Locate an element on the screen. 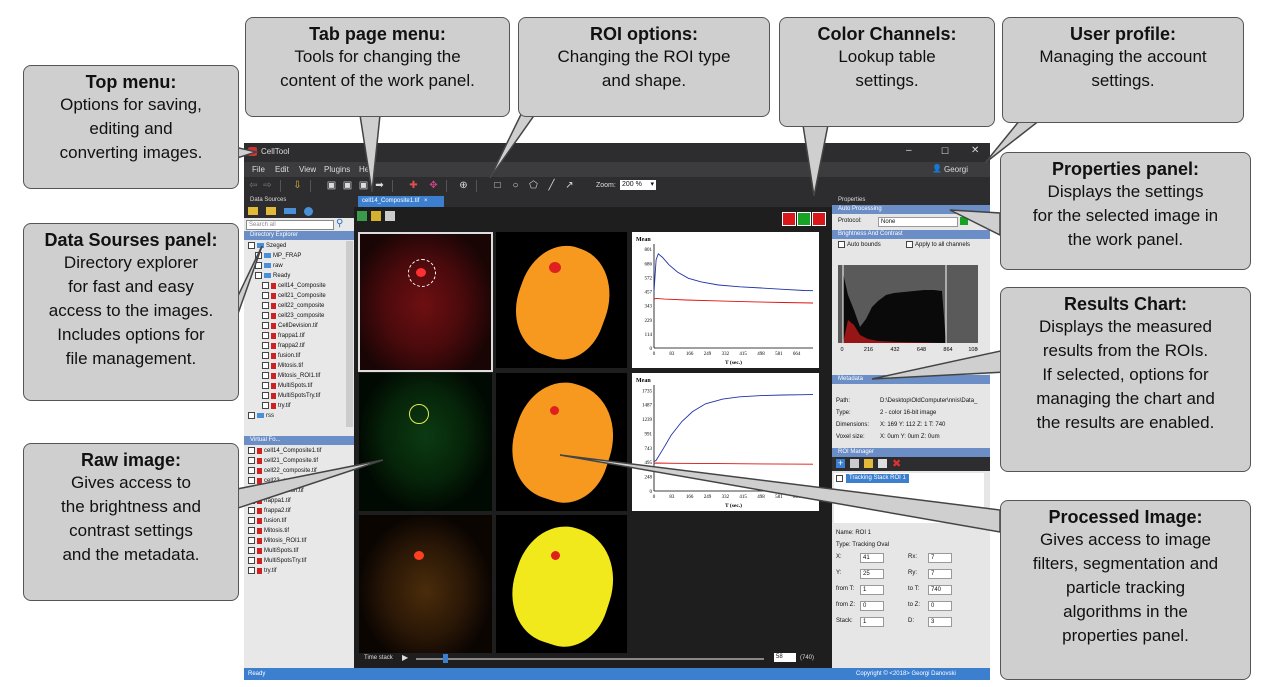 The height and width of the screenshot is (687, 1270). pointer-processed is located at coordinates (780, 493).